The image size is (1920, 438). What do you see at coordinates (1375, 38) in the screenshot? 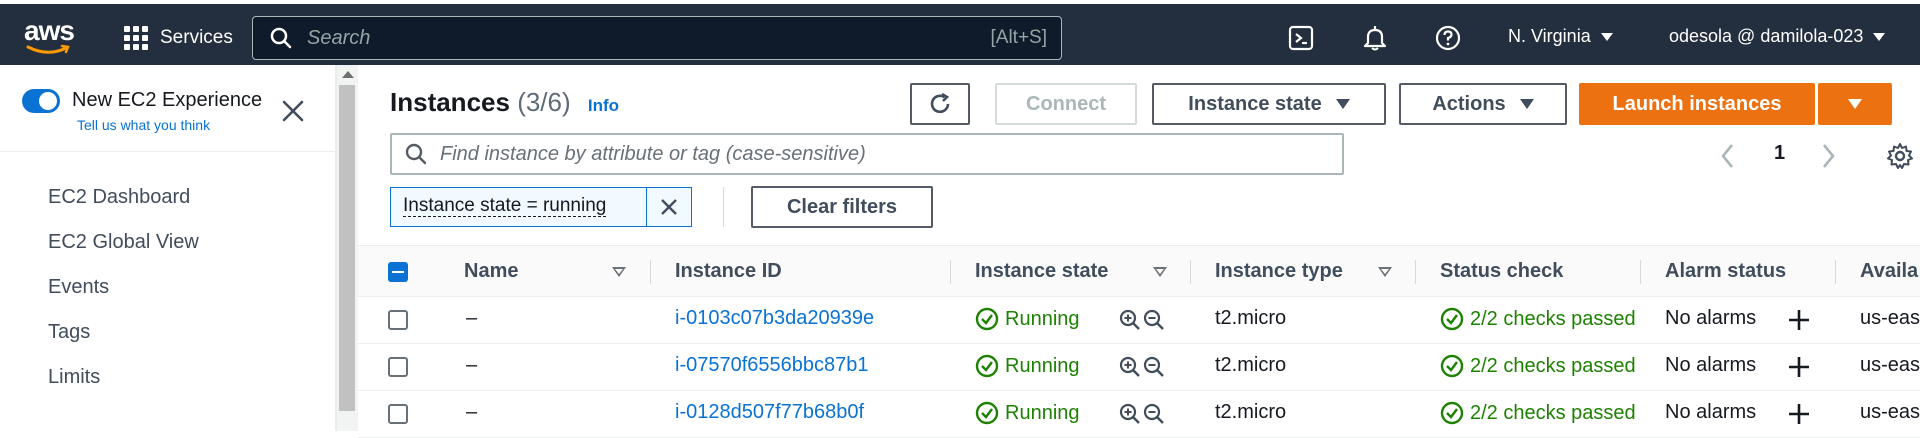
I see `bell-icon` at bounding box center [1375, 38].